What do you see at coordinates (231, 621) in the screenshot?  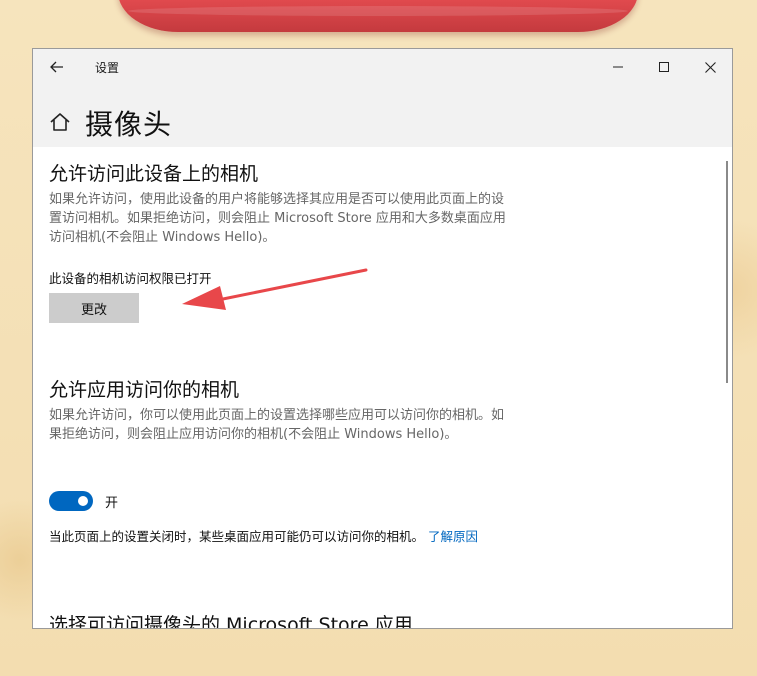 I see `store-apps-heading: 选择可访问摄像头的 Microsoft Store 应用` at bounding box center [231, 621].